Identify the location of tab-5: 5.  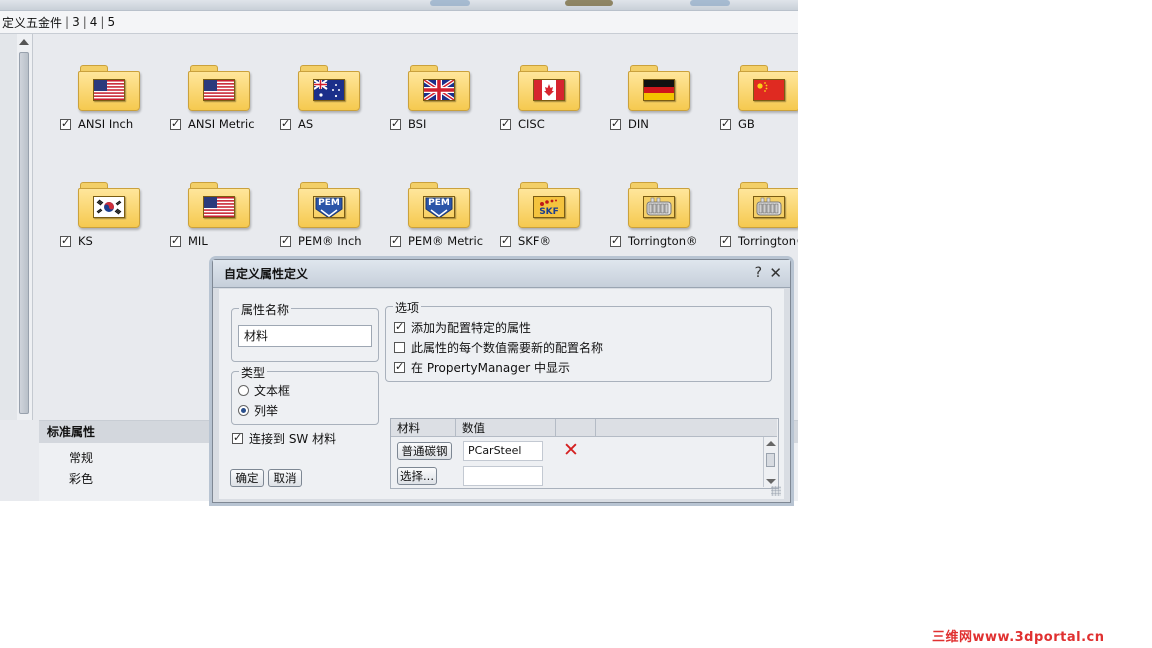
(111, 22).